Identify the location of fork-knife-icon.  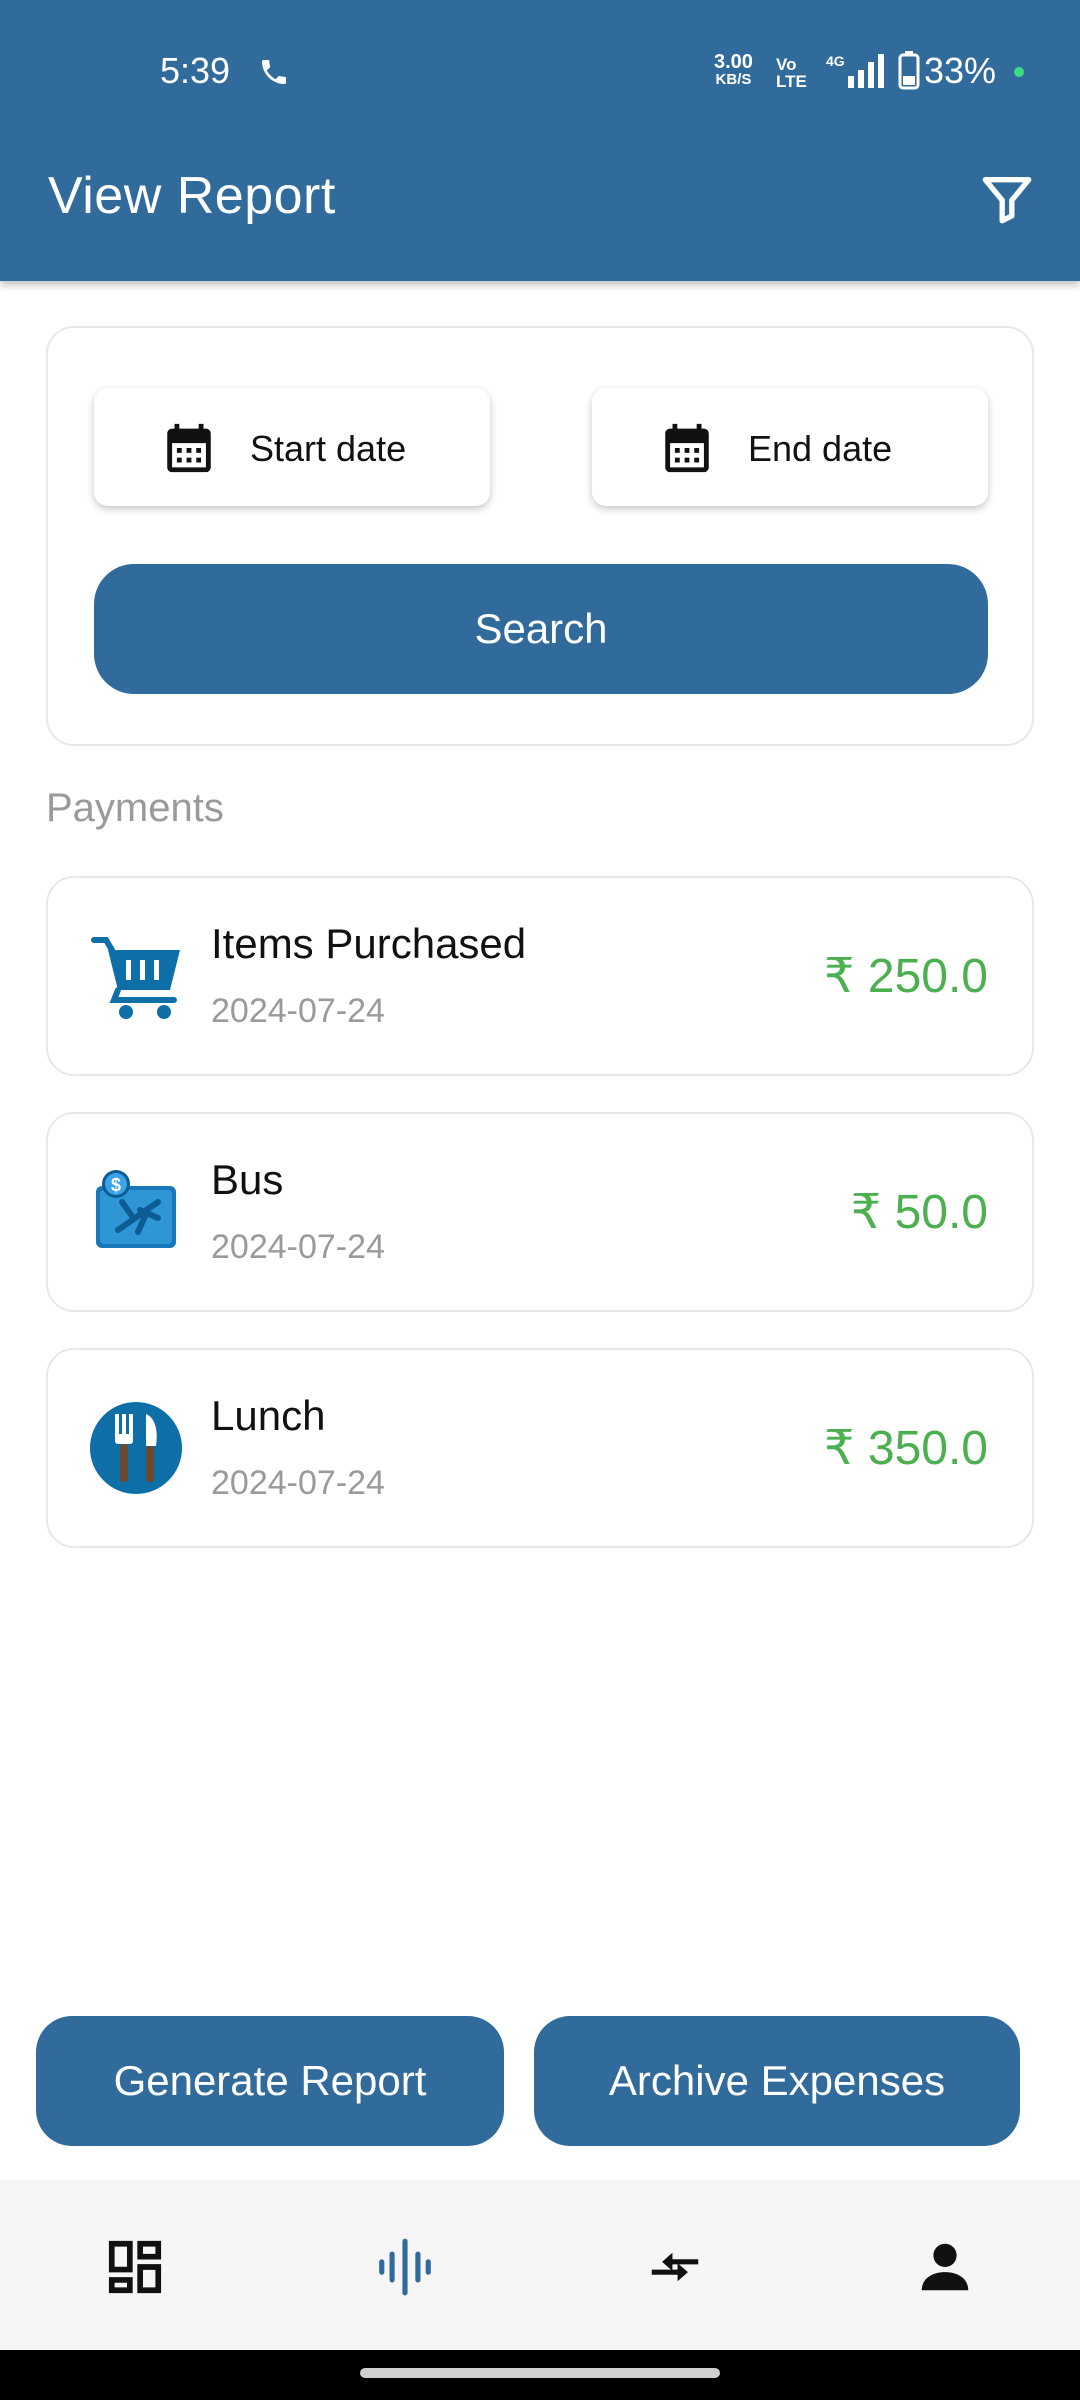
(136, 1448).